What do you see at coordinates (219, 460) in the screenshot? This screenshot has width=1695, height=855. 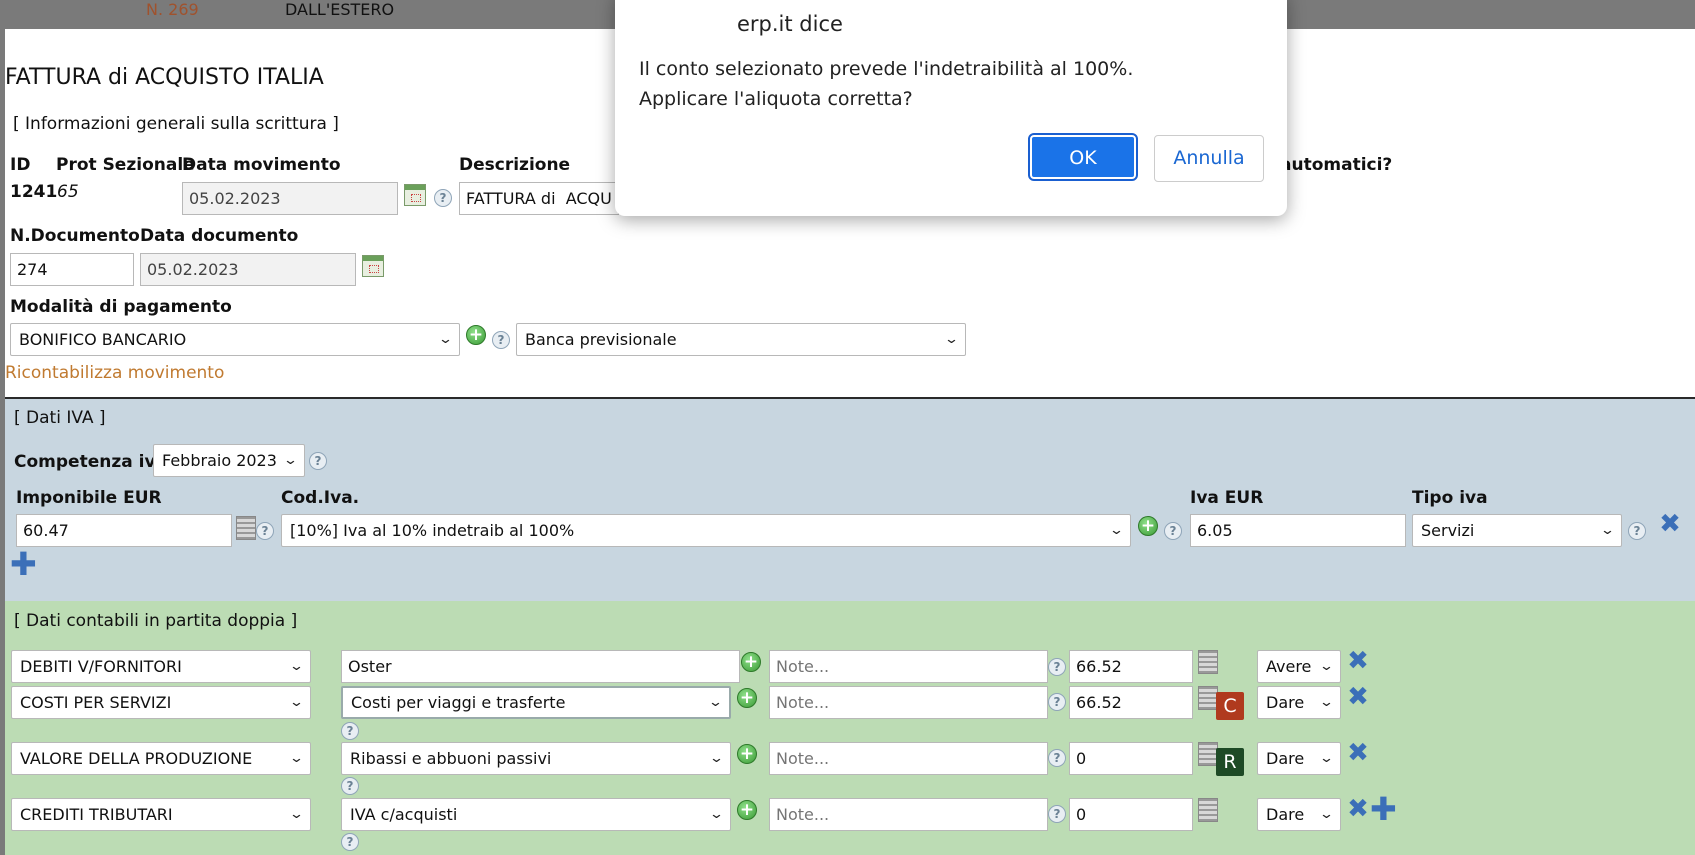 I see `competenza-value: Febbraio 2023` at bounding box center [219, 460].